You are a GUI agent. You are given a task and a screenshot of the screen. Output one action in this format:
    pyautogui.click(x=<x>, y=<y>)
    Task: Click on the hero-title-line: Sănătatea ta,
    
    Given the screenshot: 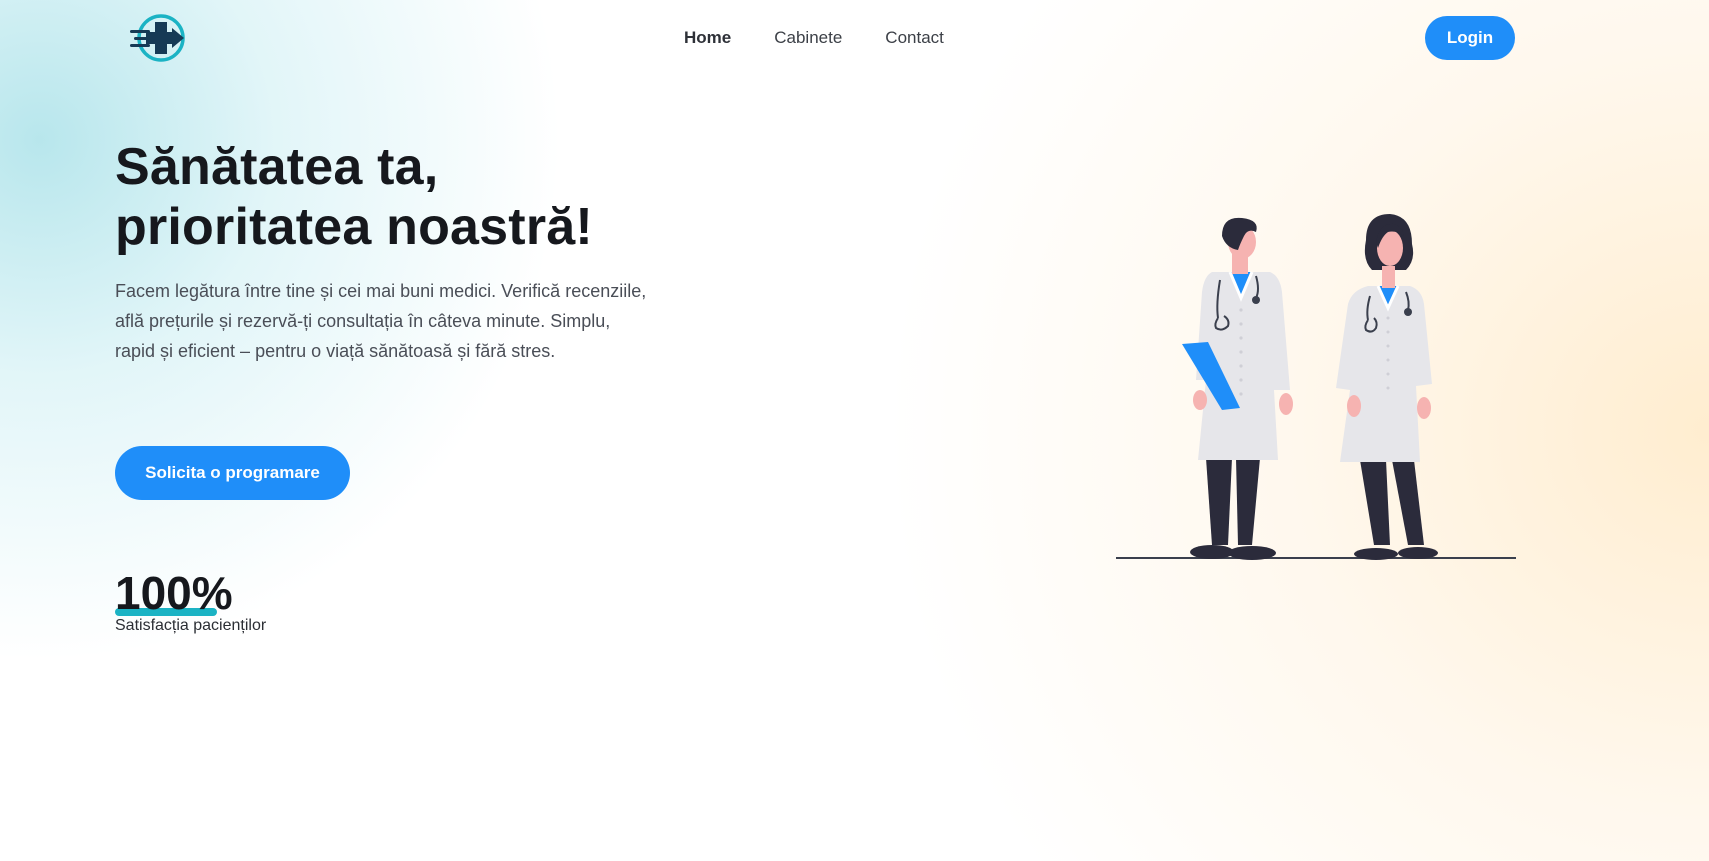 What is the action you would take?
    pyautogui.click(x=277, y=167)
    